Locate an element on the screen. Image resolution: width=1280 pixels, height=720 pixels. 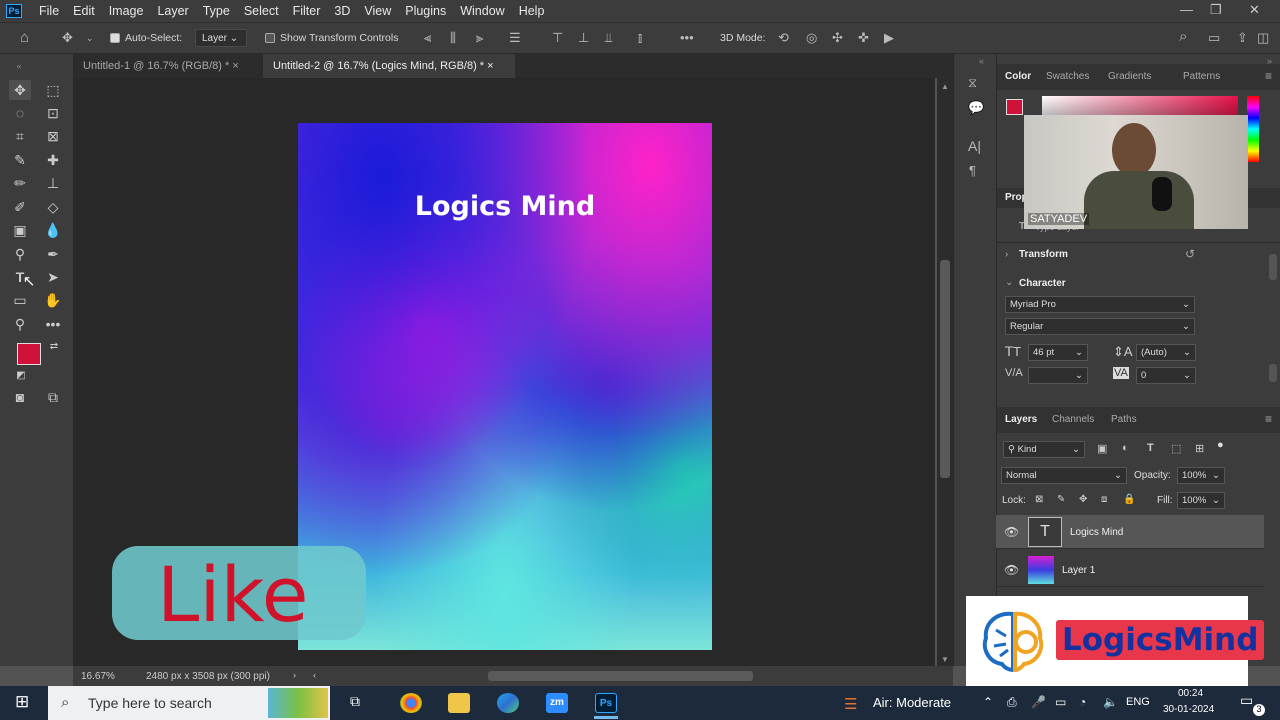
blend-mode-dropdown: Normal ⌄ is located at coordinates (1064, 475).